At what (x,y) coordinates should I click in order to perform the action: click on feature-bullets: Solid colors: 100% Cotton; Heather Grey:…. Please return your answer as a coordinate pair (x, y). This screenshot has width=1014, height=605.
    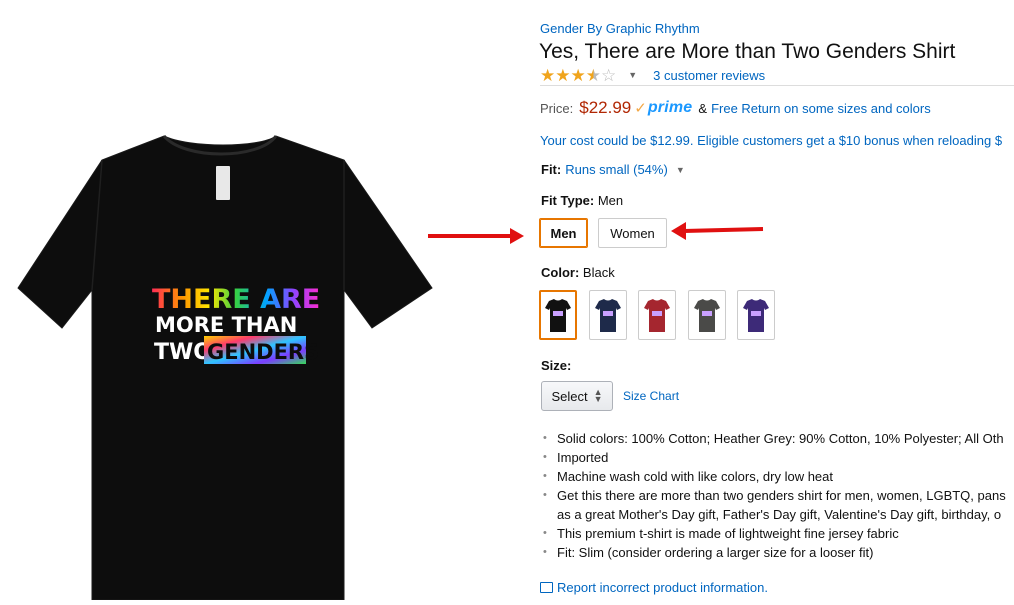
    Looking at the image, I should click on (778, 495).